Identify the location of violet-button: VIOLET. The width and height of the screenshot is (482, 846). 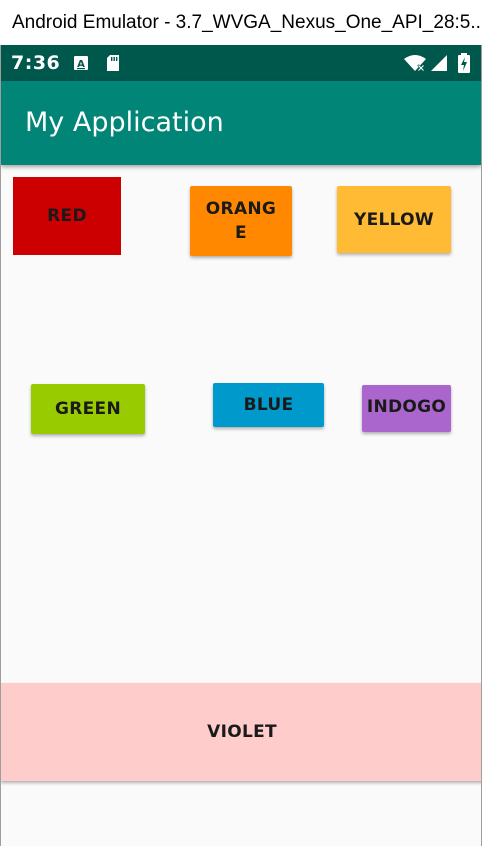
(241, 732).